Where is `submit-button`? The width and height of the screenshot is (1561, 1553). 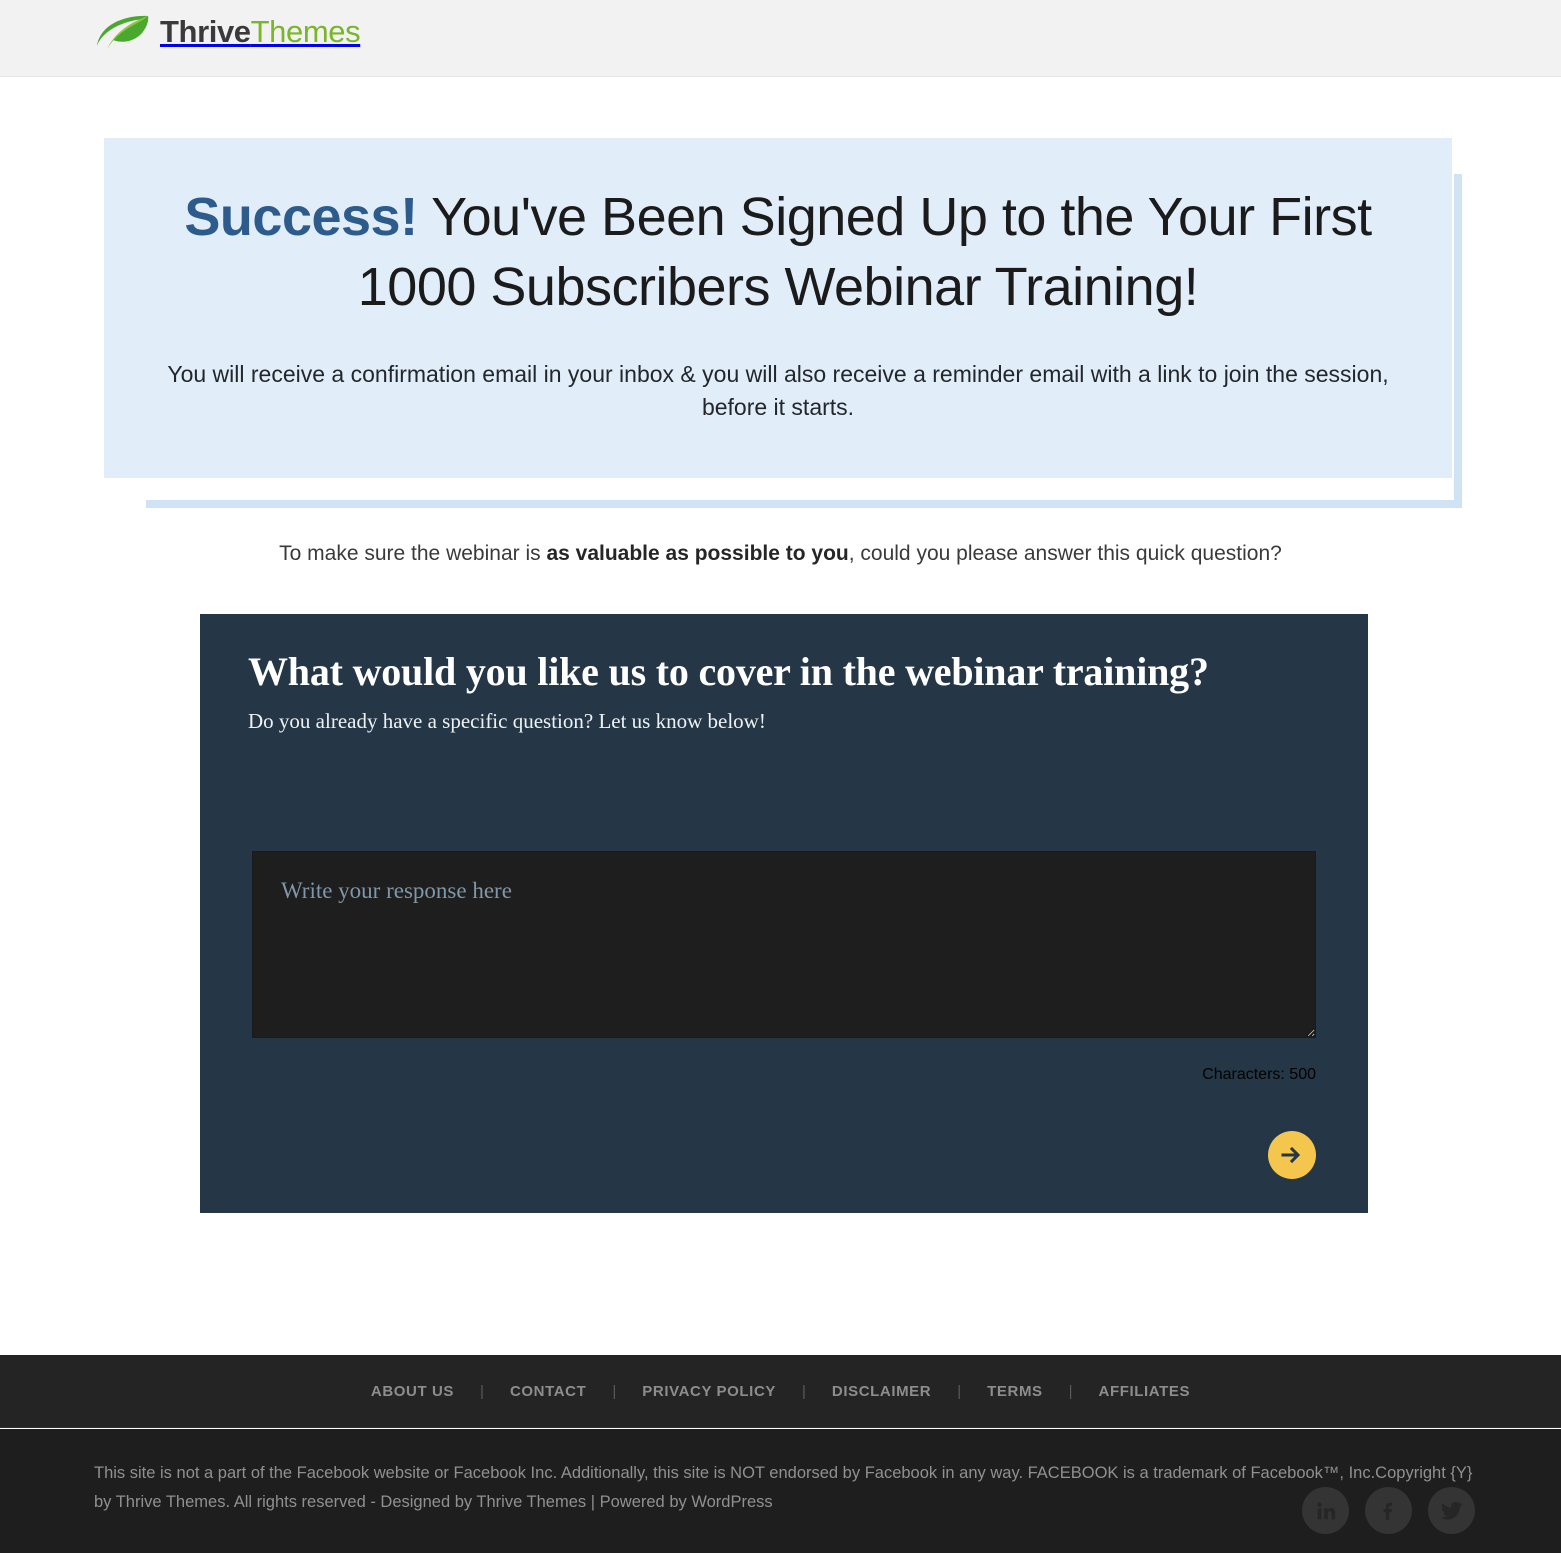
submit-button is located at coordinates (1292, 1155).